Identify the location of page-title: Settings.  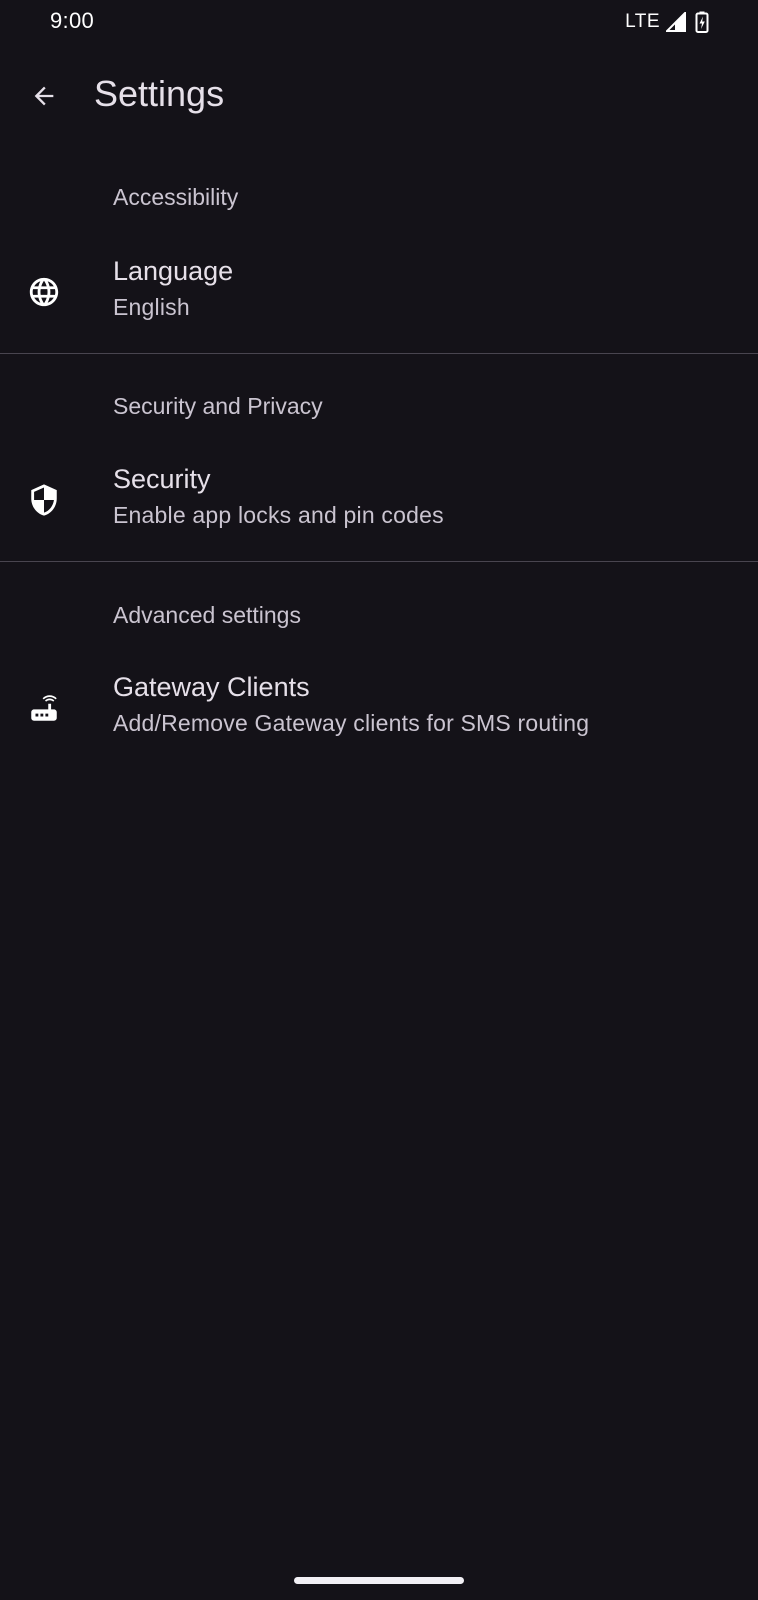
(159, 93).